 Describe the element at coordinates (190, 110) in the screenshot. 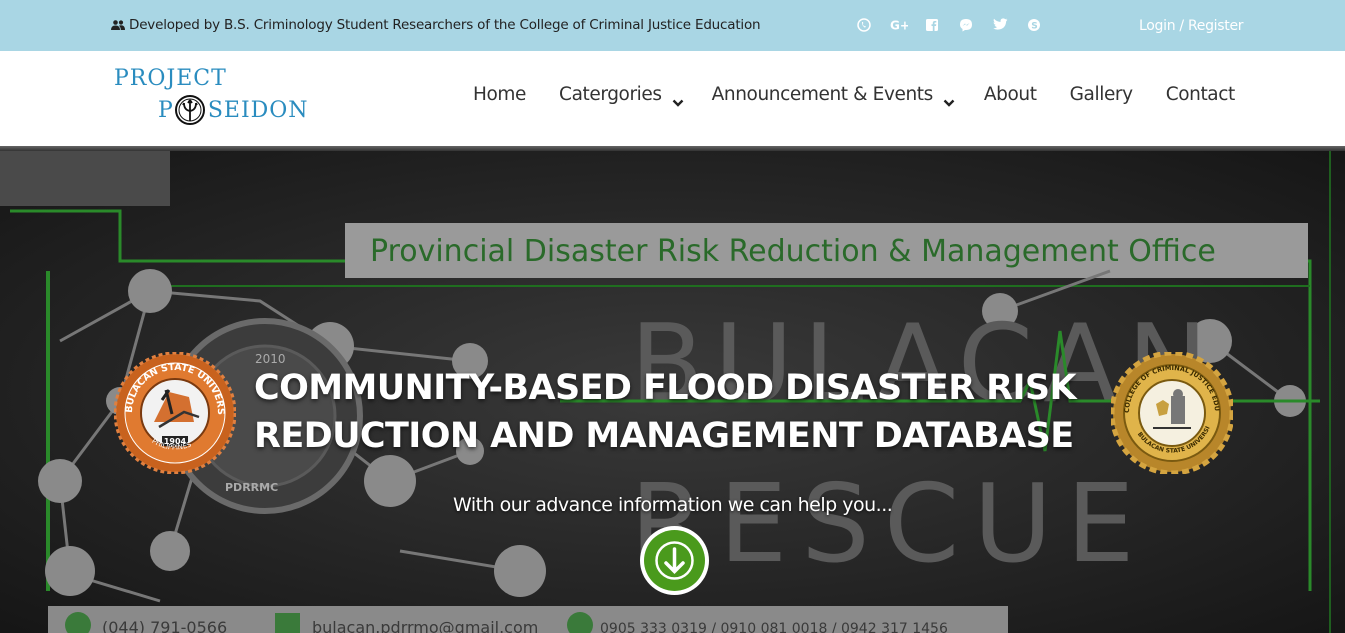

I see `trident-icon` at that location.